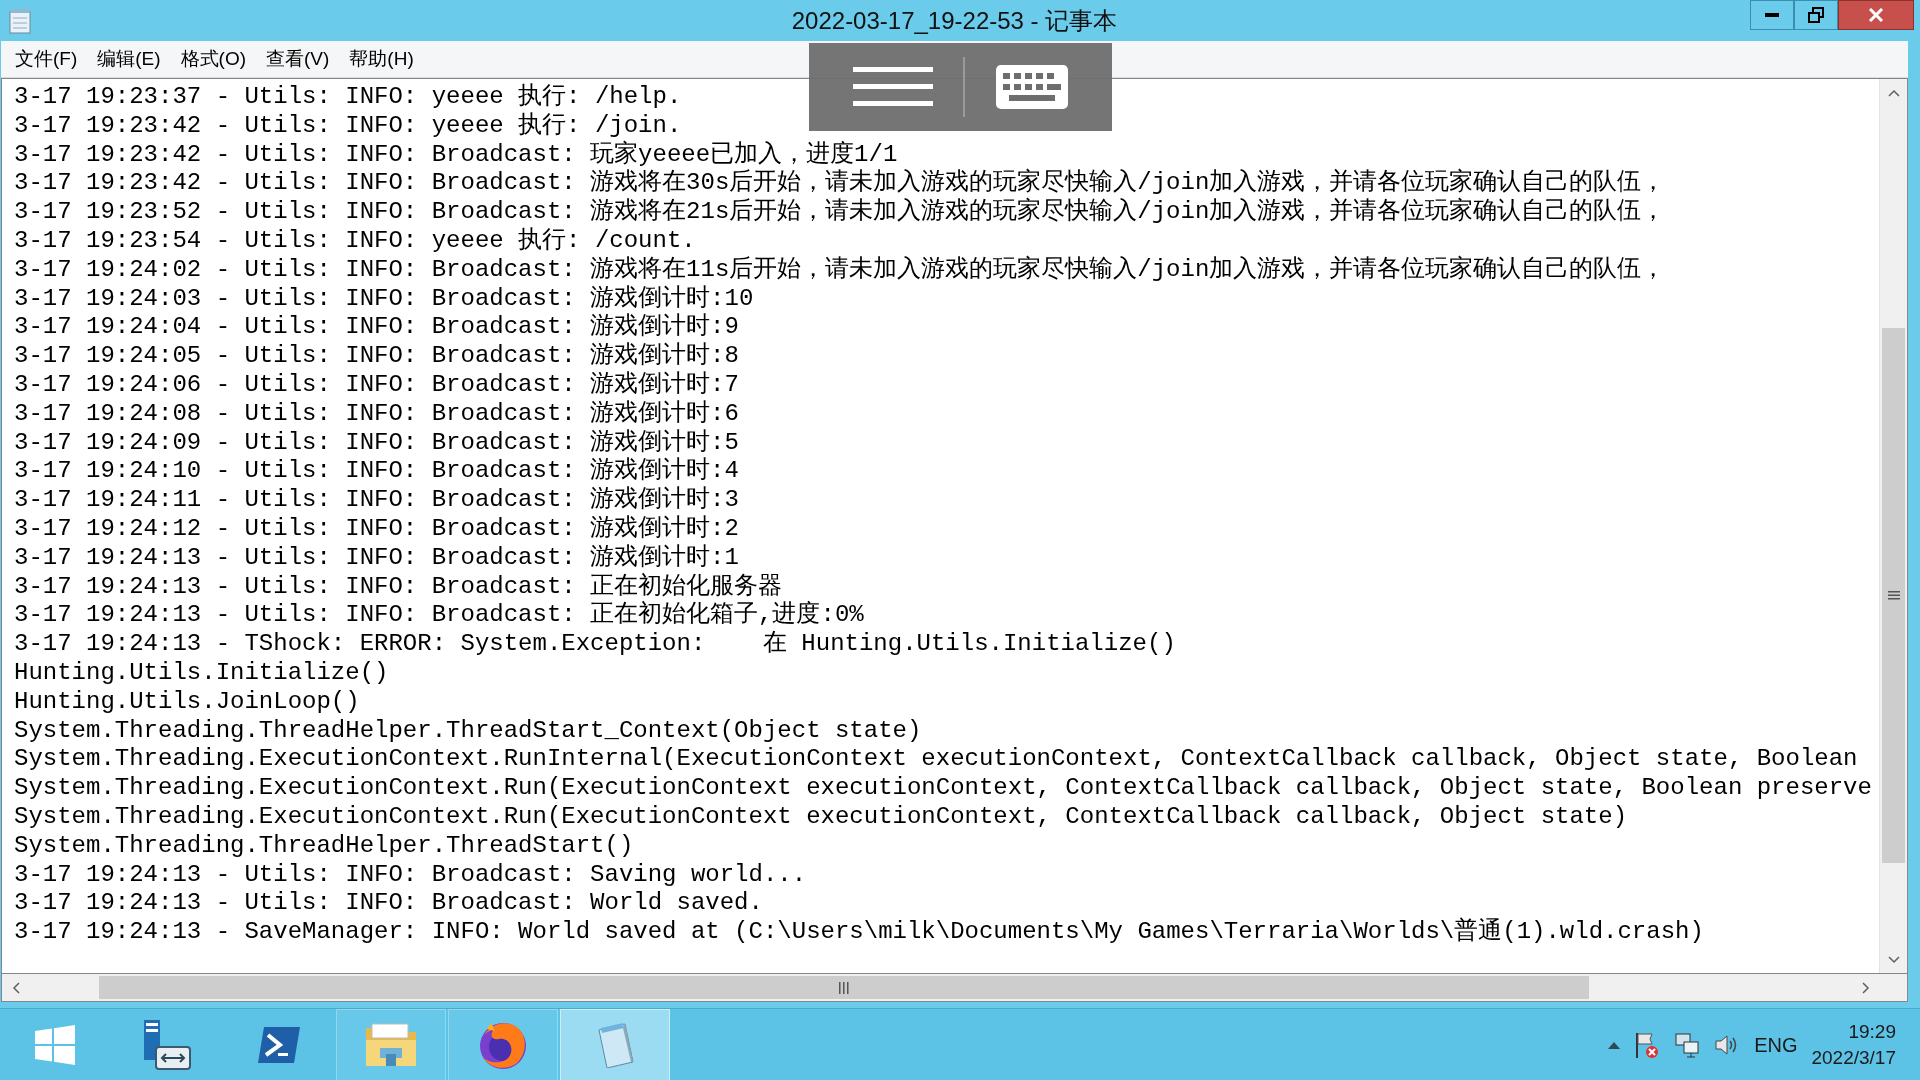  Describe the element at coordinates (355, 241) in the screenshot. I see `text-line: 3-17 19:23:54 - Utils: INFO: yeeee 执行: /count.` at that location.